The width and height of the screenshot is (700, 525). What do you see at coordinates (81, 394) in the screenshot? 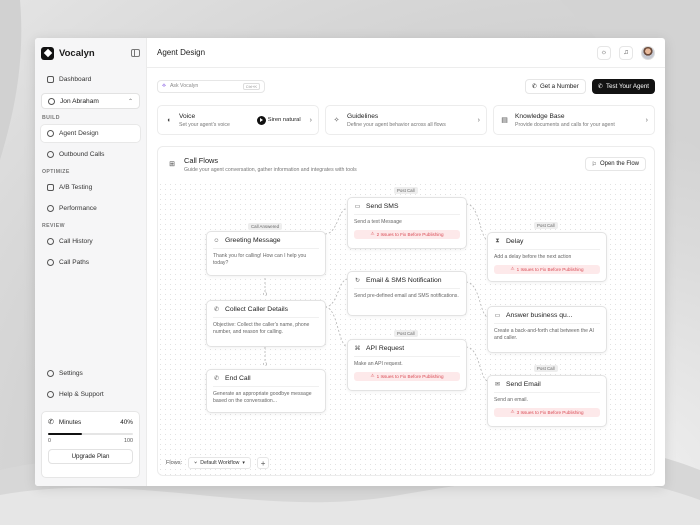
I see `sidebar-item-label: Help & Support` at bounding box center [81, 394].